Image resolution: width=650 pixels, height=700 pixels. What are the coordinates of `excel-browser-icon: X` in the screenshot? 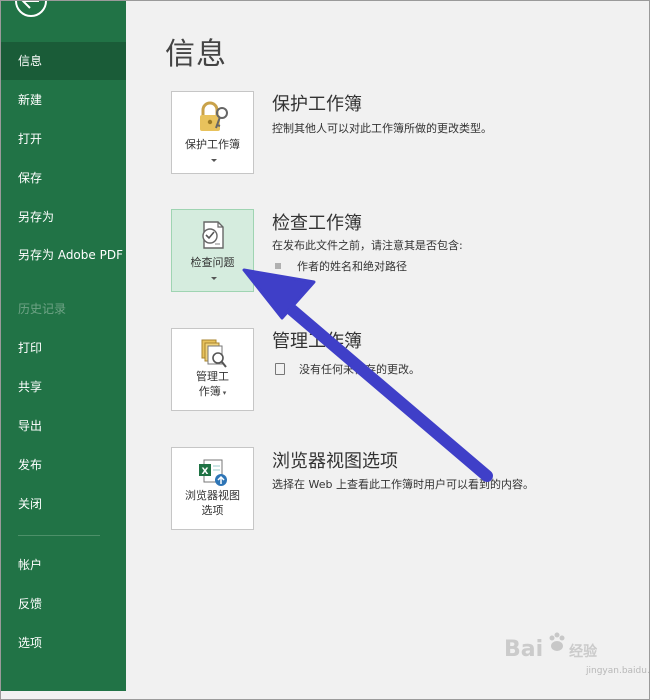 It's located at (213, 472).